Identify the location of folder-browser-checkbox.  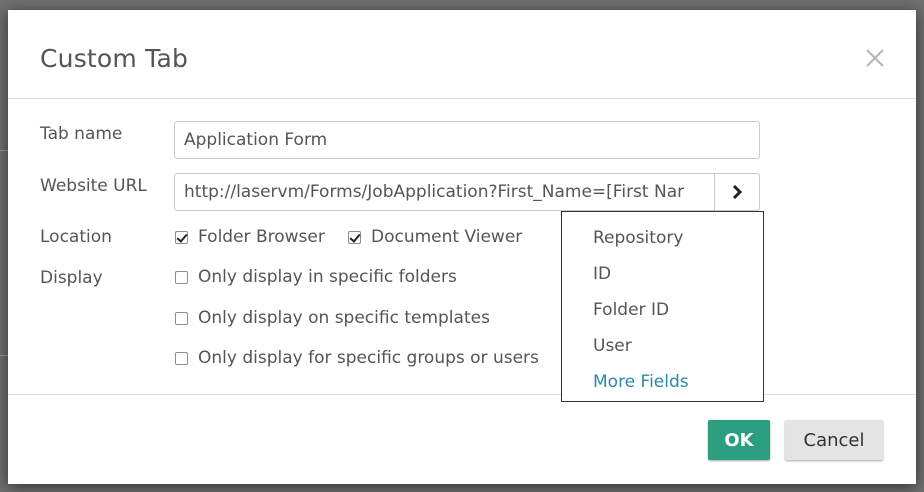
(181, 237).